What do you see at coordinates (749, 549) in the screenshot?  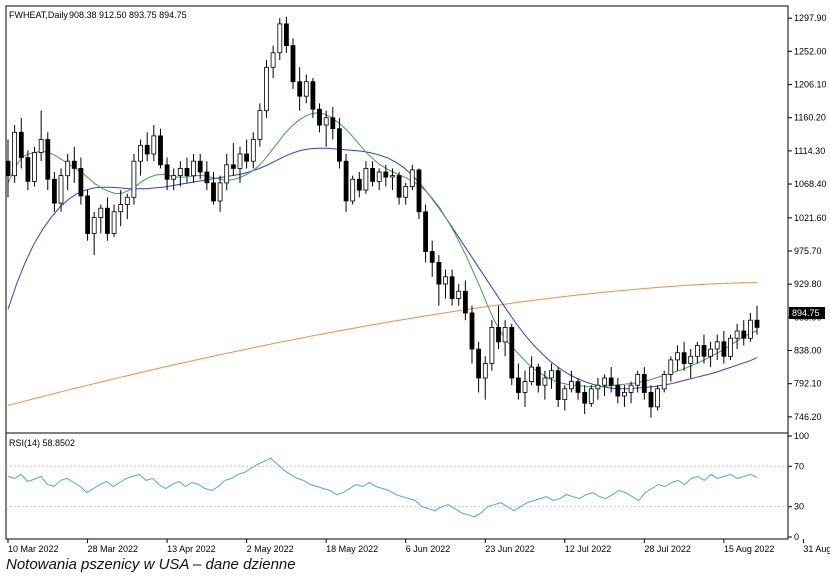 I see `x-tick-label: 15 Aug 2022` at bounding box center [749, 549].